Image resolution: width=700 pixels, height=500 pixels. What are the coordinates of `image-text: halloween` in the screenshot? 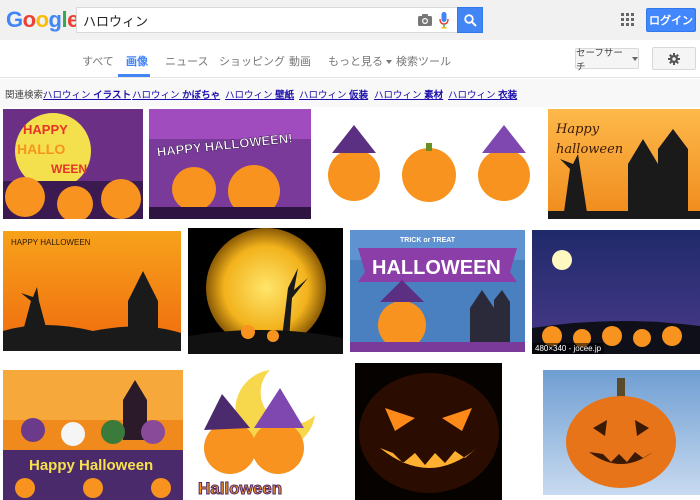 It's located at (589, 149).